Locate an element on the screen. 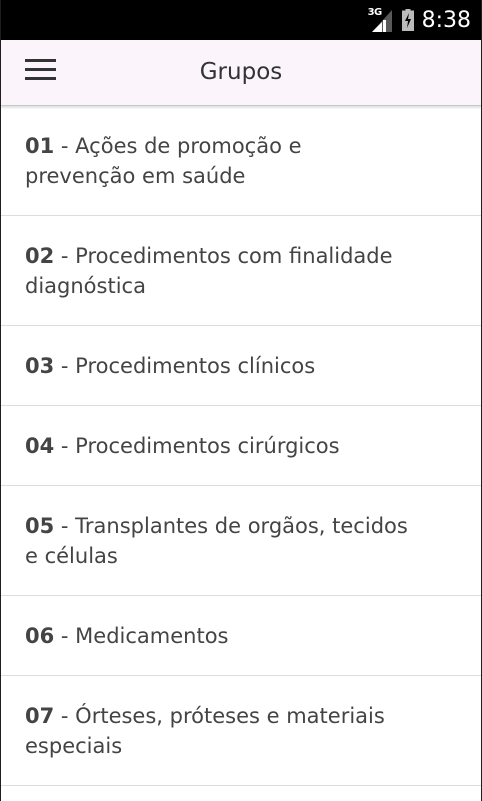 This screenshot has width=482, height=801. group-code: 04 is located at coordinates (40, 445).